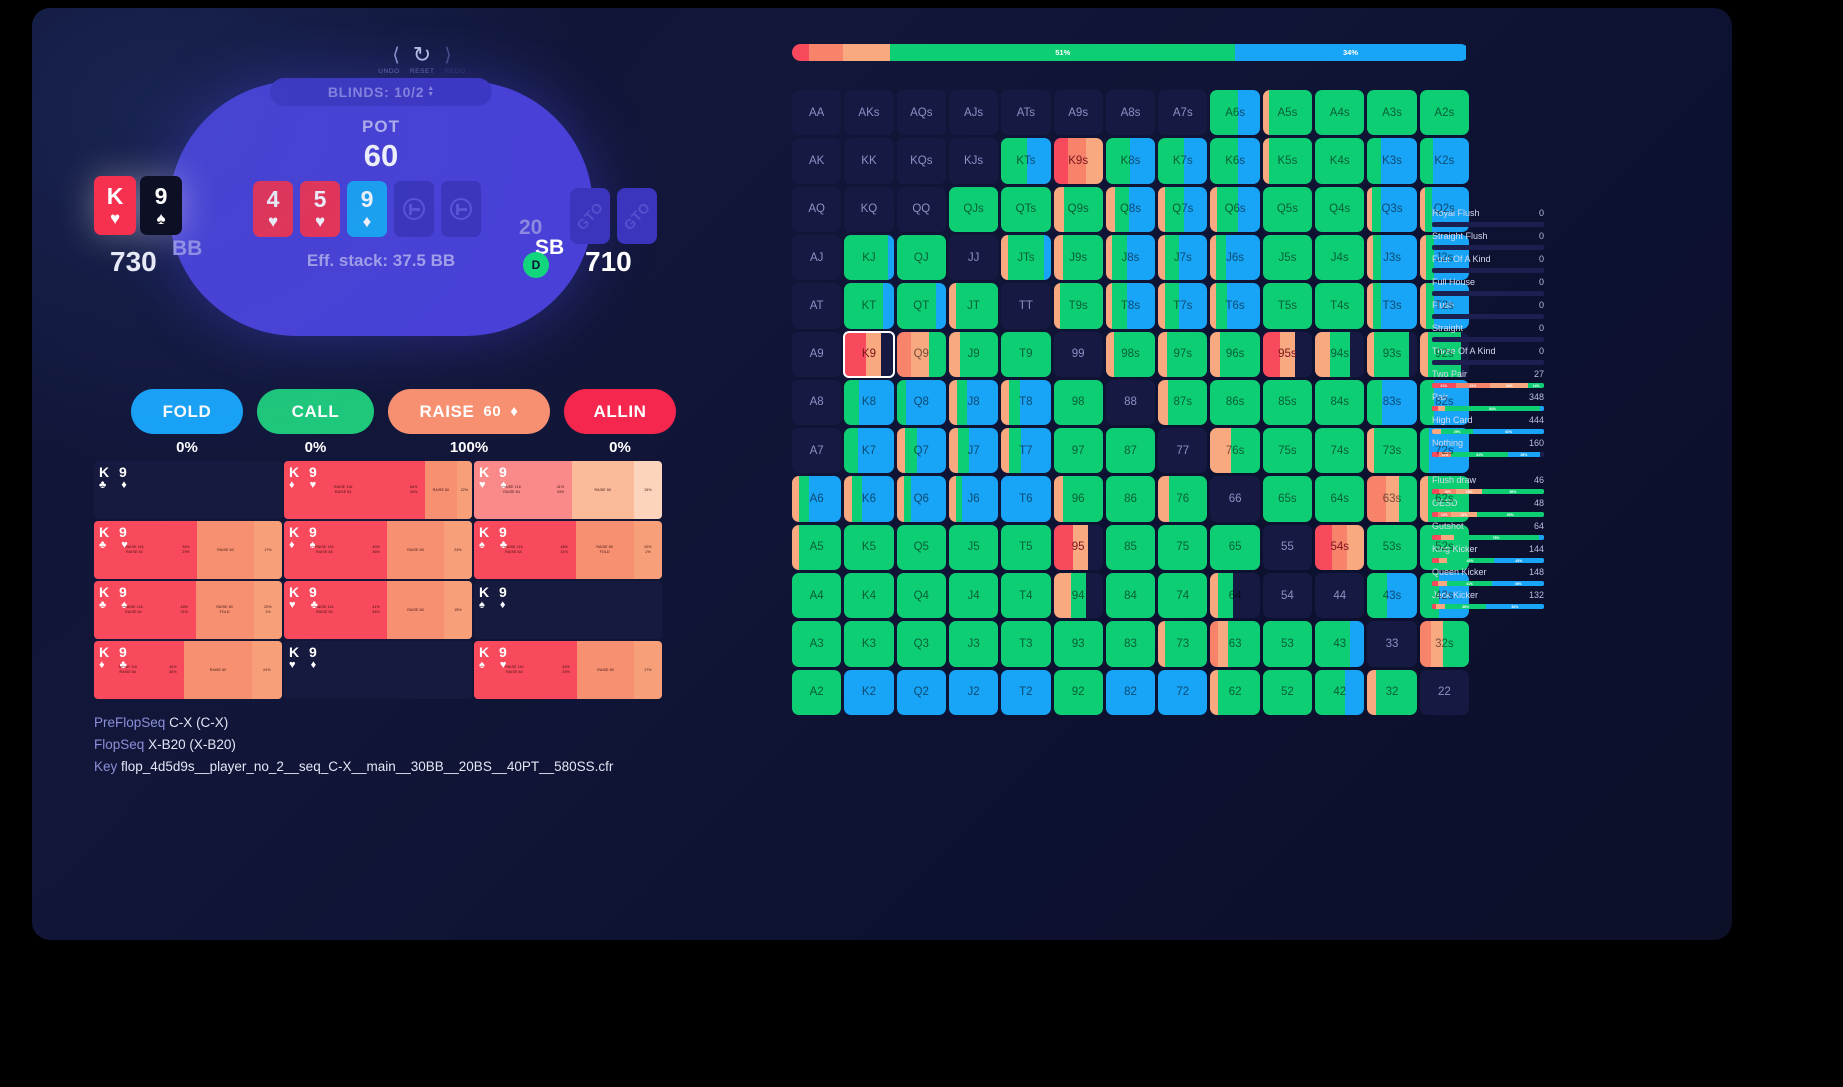 The height and width of the screenshot is (1087, 1843). What do you see at coordinates (1026, 451) in the screenshot?
I see `range-cell: T7` at bounding box center [1026, 451].